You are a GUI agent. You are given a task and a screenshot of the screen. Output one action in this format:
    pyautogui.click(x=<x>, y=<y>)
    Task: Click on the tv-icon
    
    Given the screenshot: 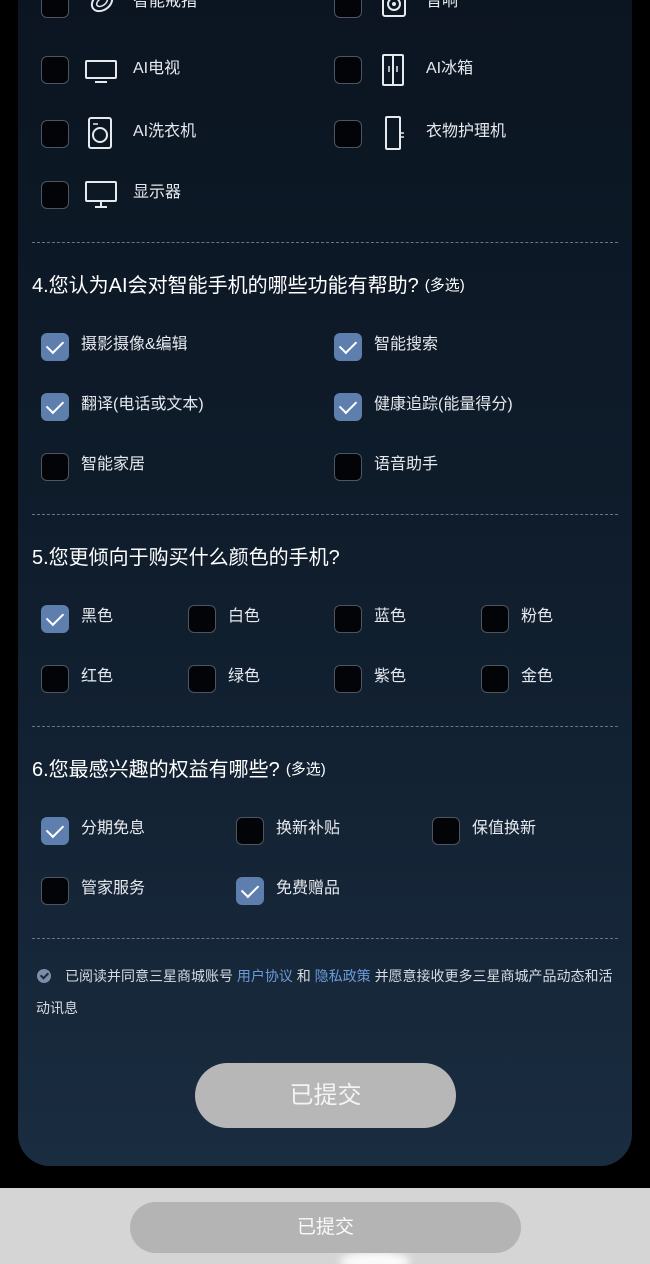 What is the action you would take?
    pyautogui.click(x=101, y=71)
    